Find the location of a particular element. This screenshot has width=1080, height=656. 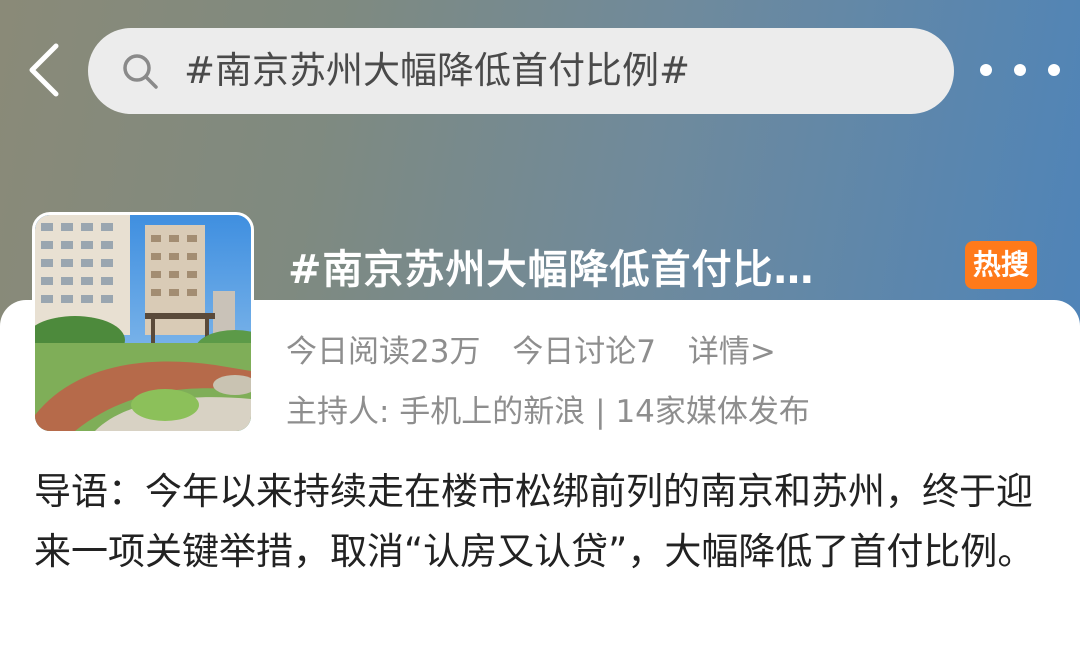

back-button is located at coordinates (44, 70).